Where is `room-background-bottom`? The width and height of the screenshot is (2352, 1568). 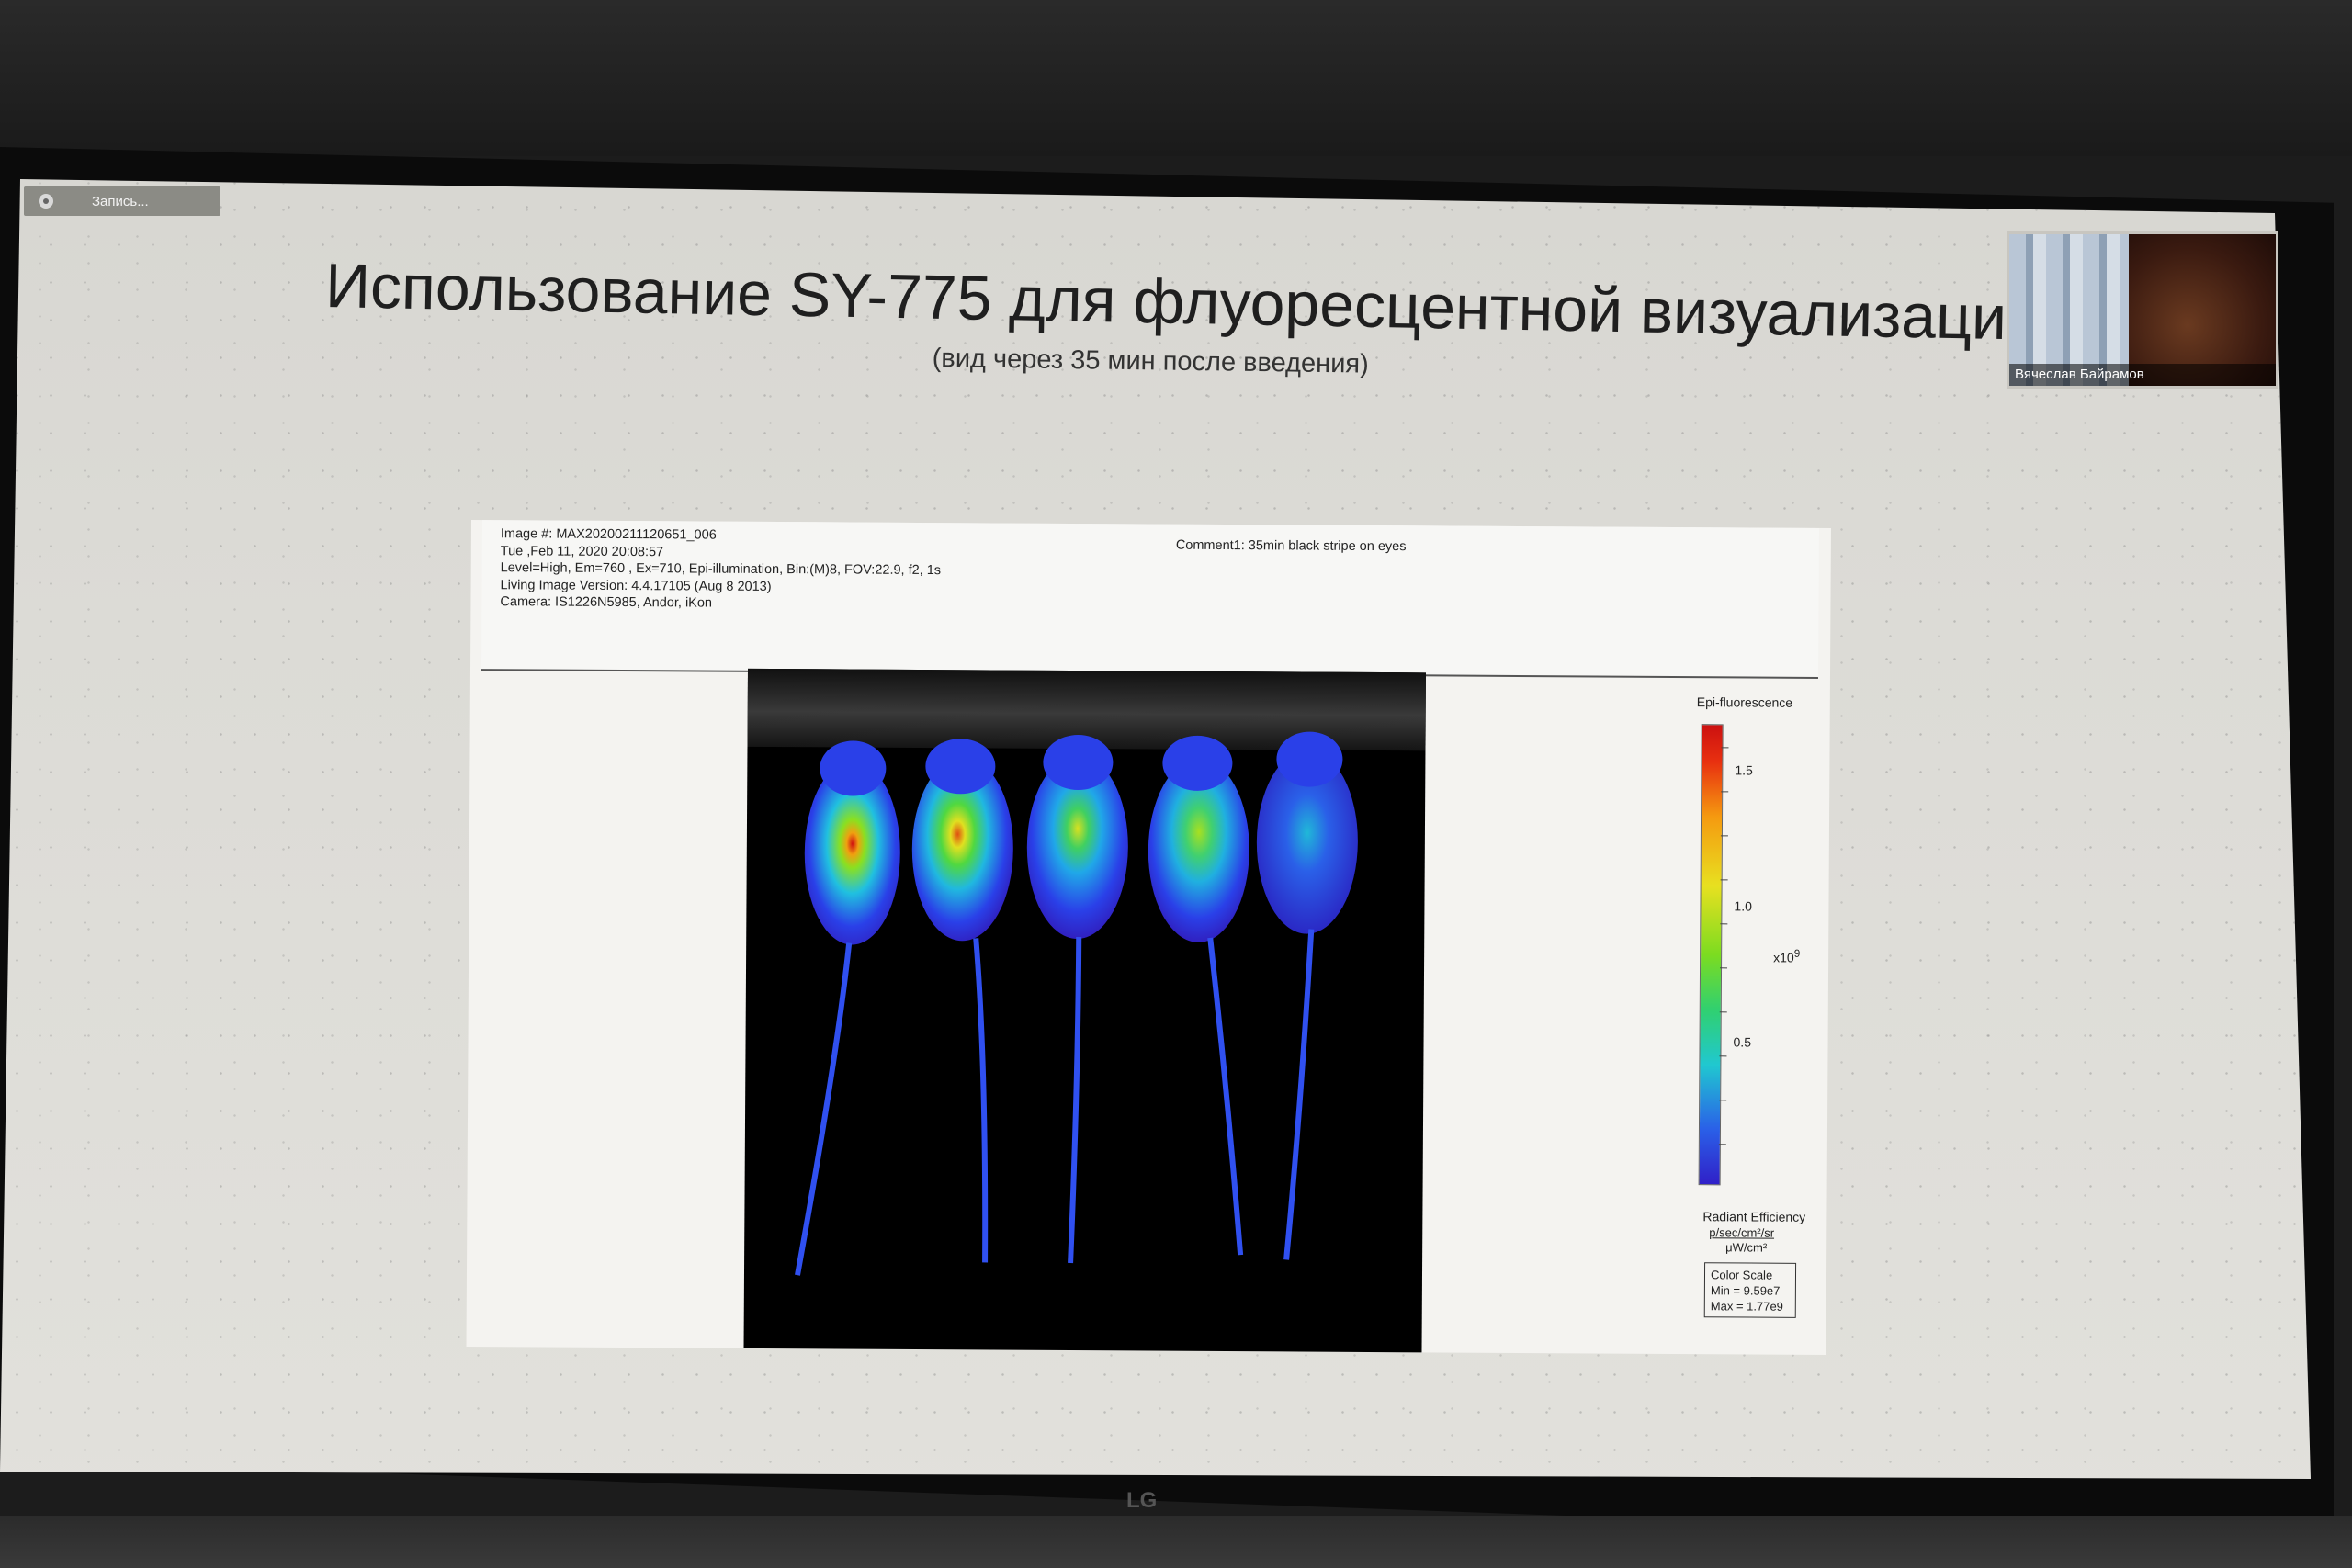
room-background-bottom is located at coordinates (1176, 1542).